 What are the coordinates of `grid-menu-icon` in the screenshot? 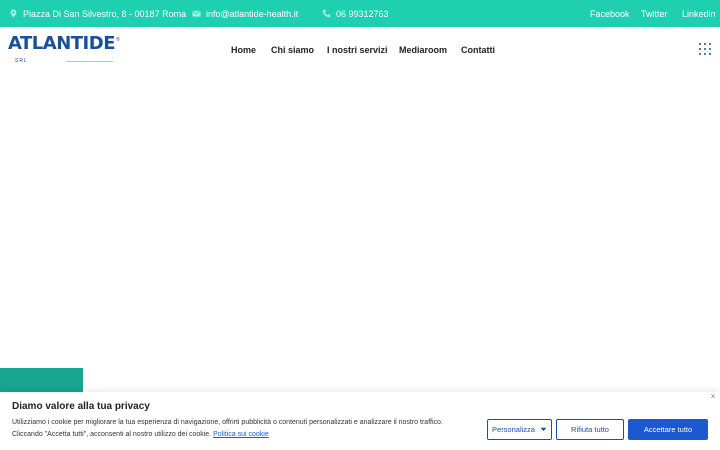 It's located at (706, 50).